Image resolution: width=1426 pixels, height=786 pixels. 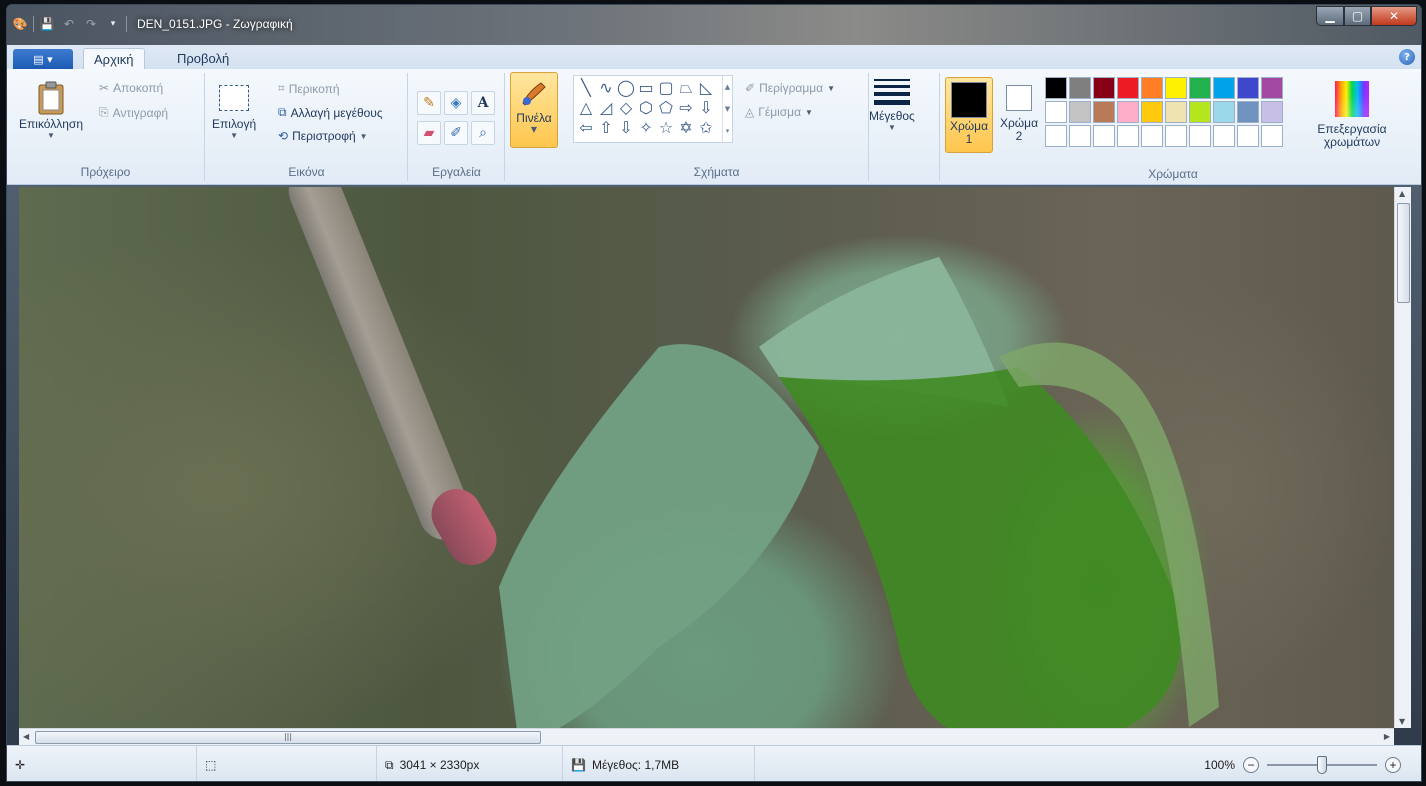 What do you see at coordinates (330, 112) in the screenshot?
I see `resize-button: ⧉ Αλλαγή μεγέθους` at bounding box center [330, 112].